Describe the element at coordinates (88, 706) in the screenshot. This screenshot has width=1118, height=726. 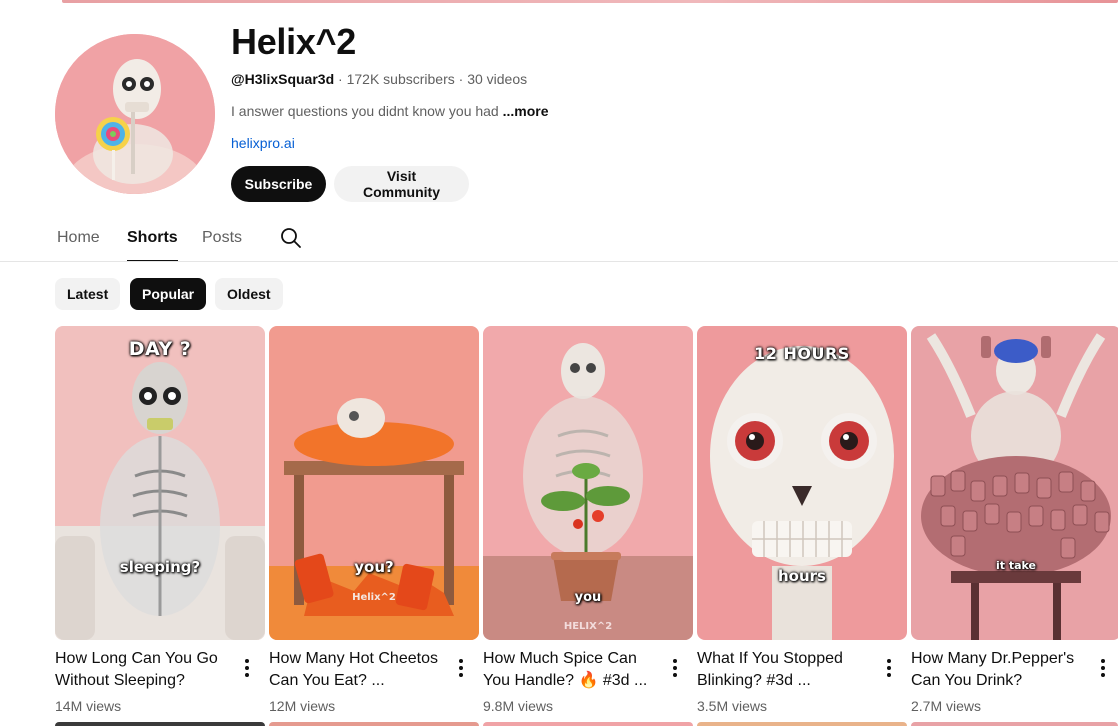
I see `short-views: 14M views` at that location.